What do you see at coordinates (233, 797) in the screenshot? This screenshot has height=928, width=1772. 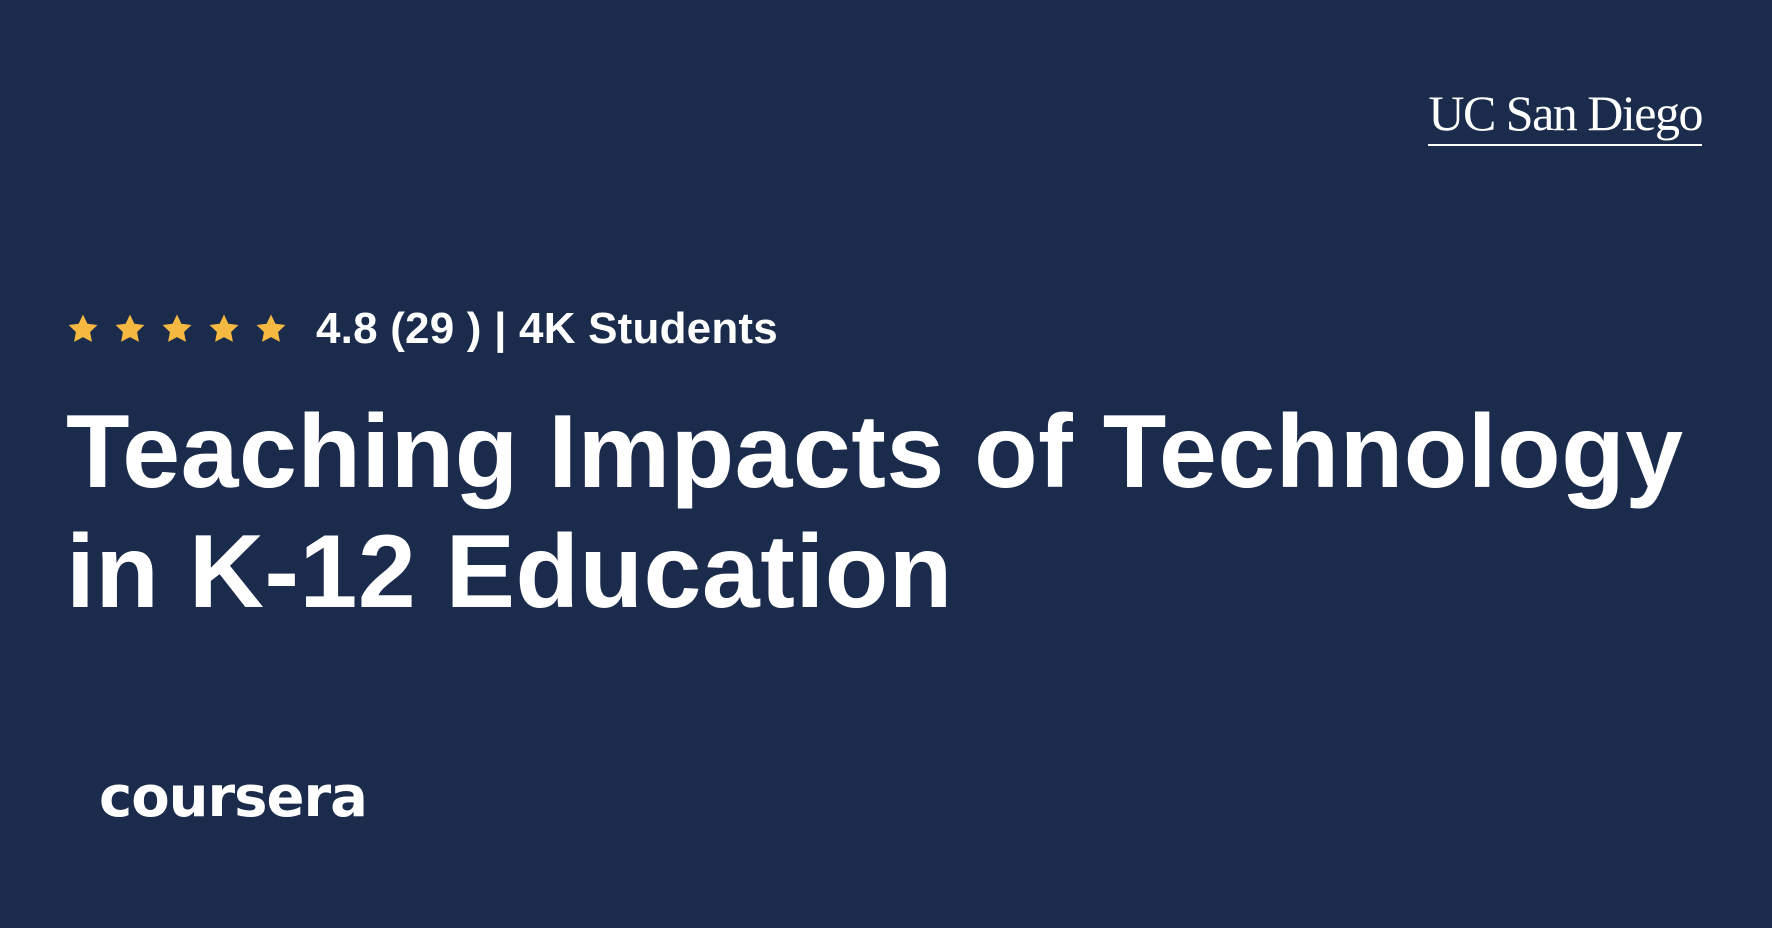 I see `coursera-logo: coursera` at bounding box center [233, 797].